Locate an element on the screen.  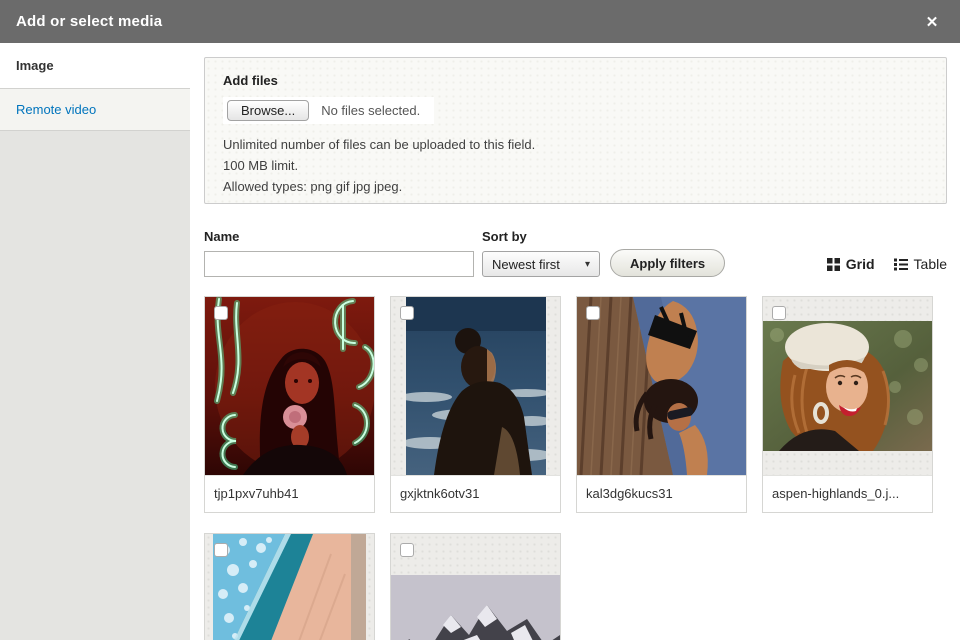
apply-filters-button: Apply filters is located at coordinates (668, 263).